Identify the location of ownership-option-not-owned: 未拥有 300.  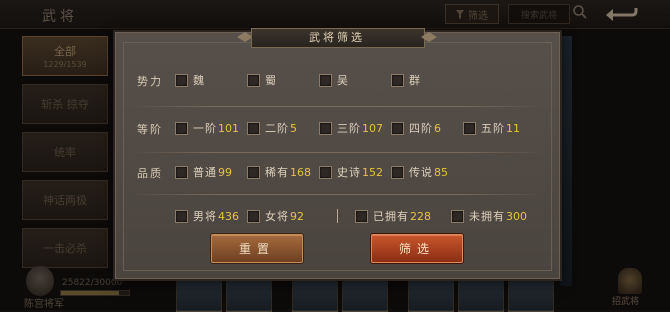
(489, 216).